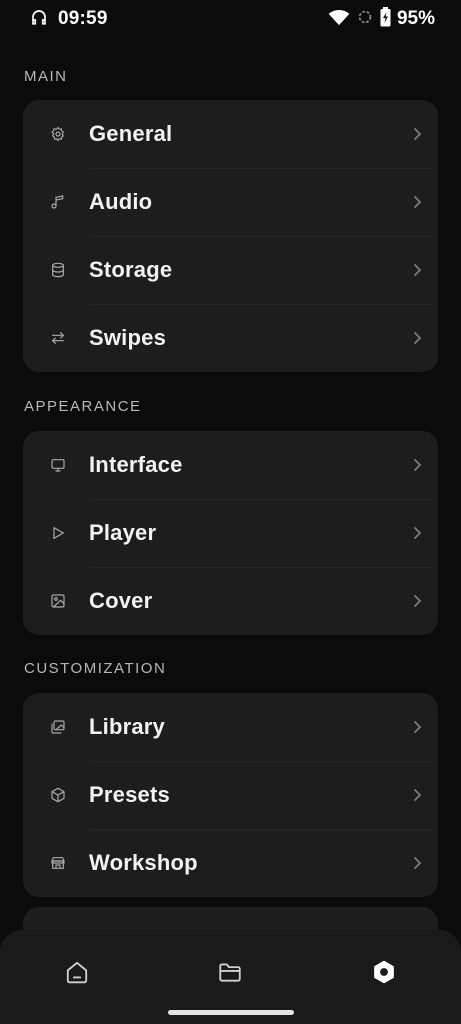 This screenshot has height=1024, width=461. I want to click on settings-hexagon-icon, so click(384, 974).